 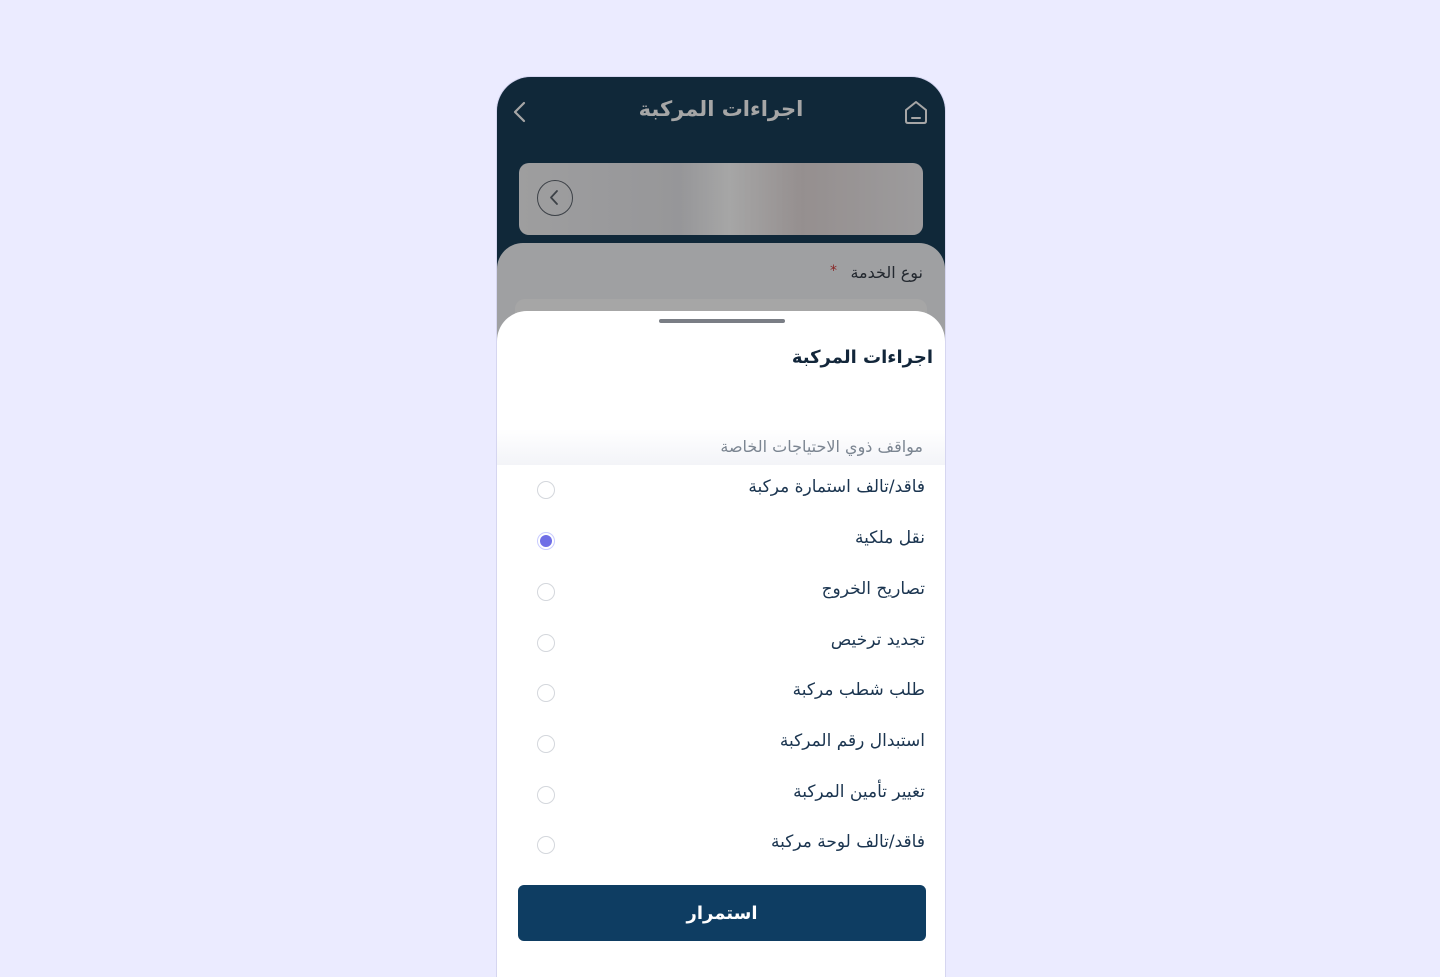 What do you see at coordinates (721, 845) in the screenshot?
I see `option-lost-plate: فاقد/تالف لوحة مركبة` at bounding box center [721, 845].